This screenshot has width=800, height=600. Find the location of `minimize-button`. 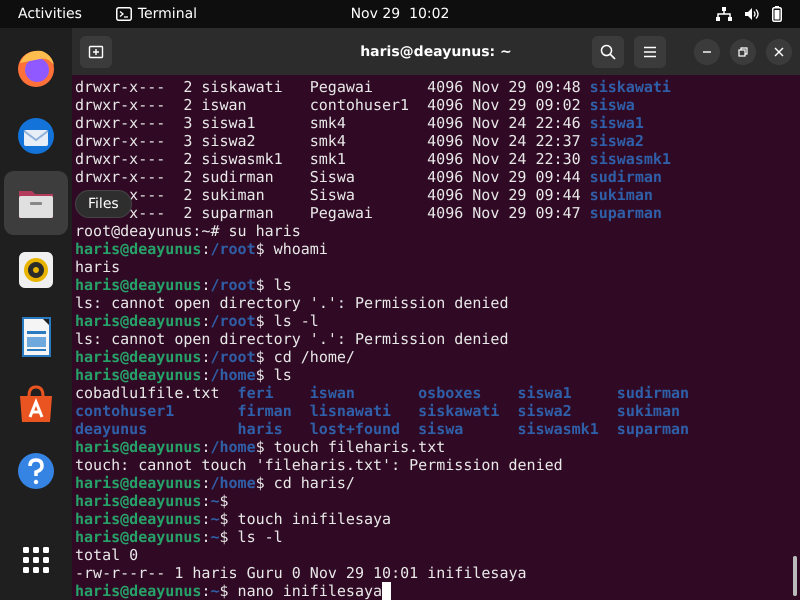

minimize-button is located at coordinates (707, 51).